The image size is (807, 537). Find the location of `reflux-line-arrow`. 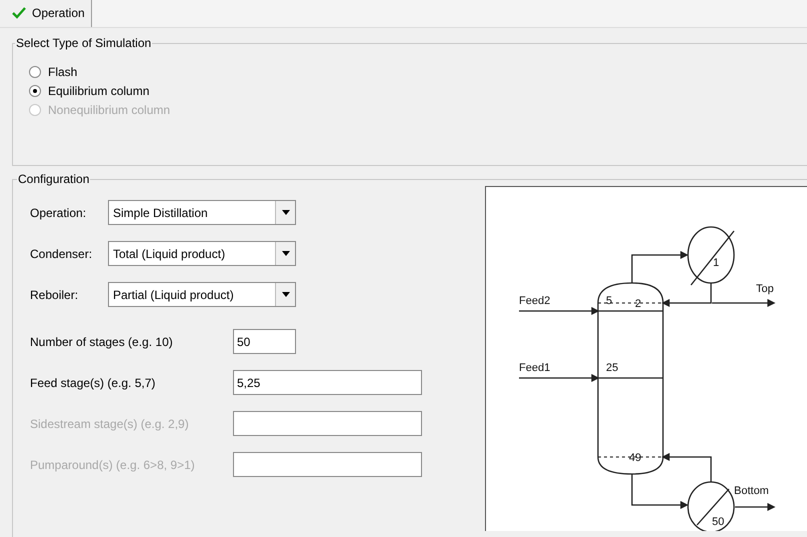

reflux-line-arrow is located at coordinates (687, 295).